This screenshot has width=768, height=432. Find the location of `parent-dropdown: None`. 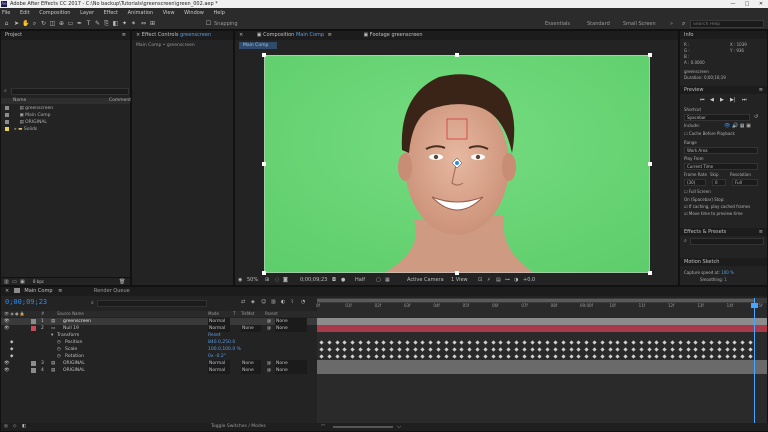

parent-dropdown: None is located at coordinates (291, 328).